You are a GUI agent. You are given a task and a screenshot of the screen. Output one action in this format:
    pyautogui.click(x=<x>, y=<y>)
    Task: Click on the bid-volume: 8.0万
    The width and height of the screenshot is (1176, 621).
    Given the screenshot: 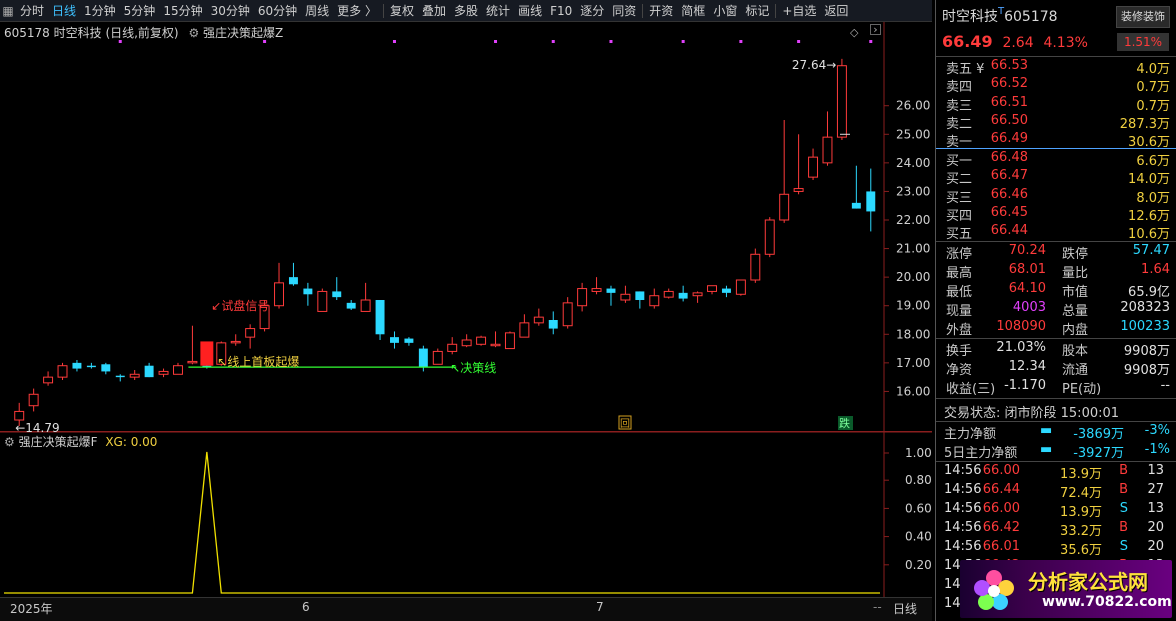 What is the action you would take?
    pyautogui.click(x=1153, y=198)
    